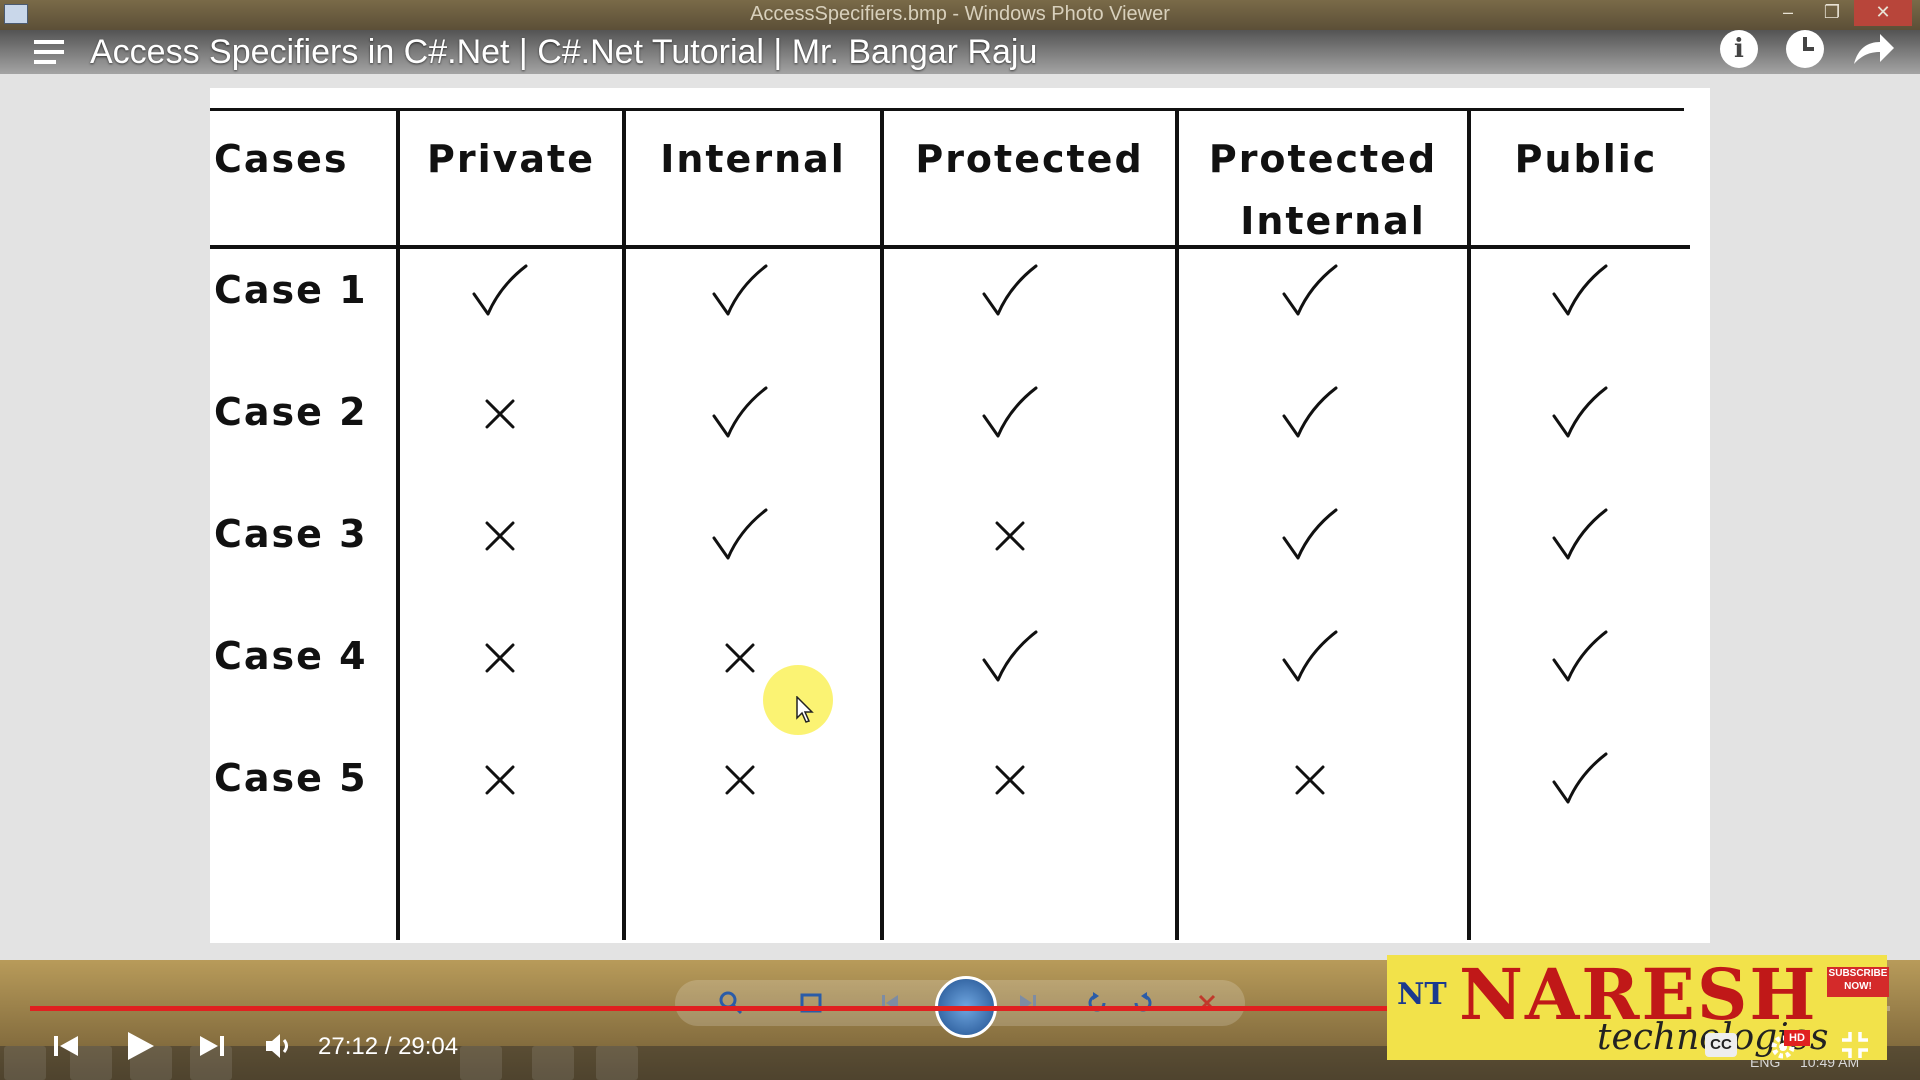 The width and height of the screenshot is (1920, 1080). Describe the element at coordinates (1638, 1007) in the screenshot. I see `naresh-technologies-logo: NT NARESH technologies SUBSCRIBE NOW!` at that location.